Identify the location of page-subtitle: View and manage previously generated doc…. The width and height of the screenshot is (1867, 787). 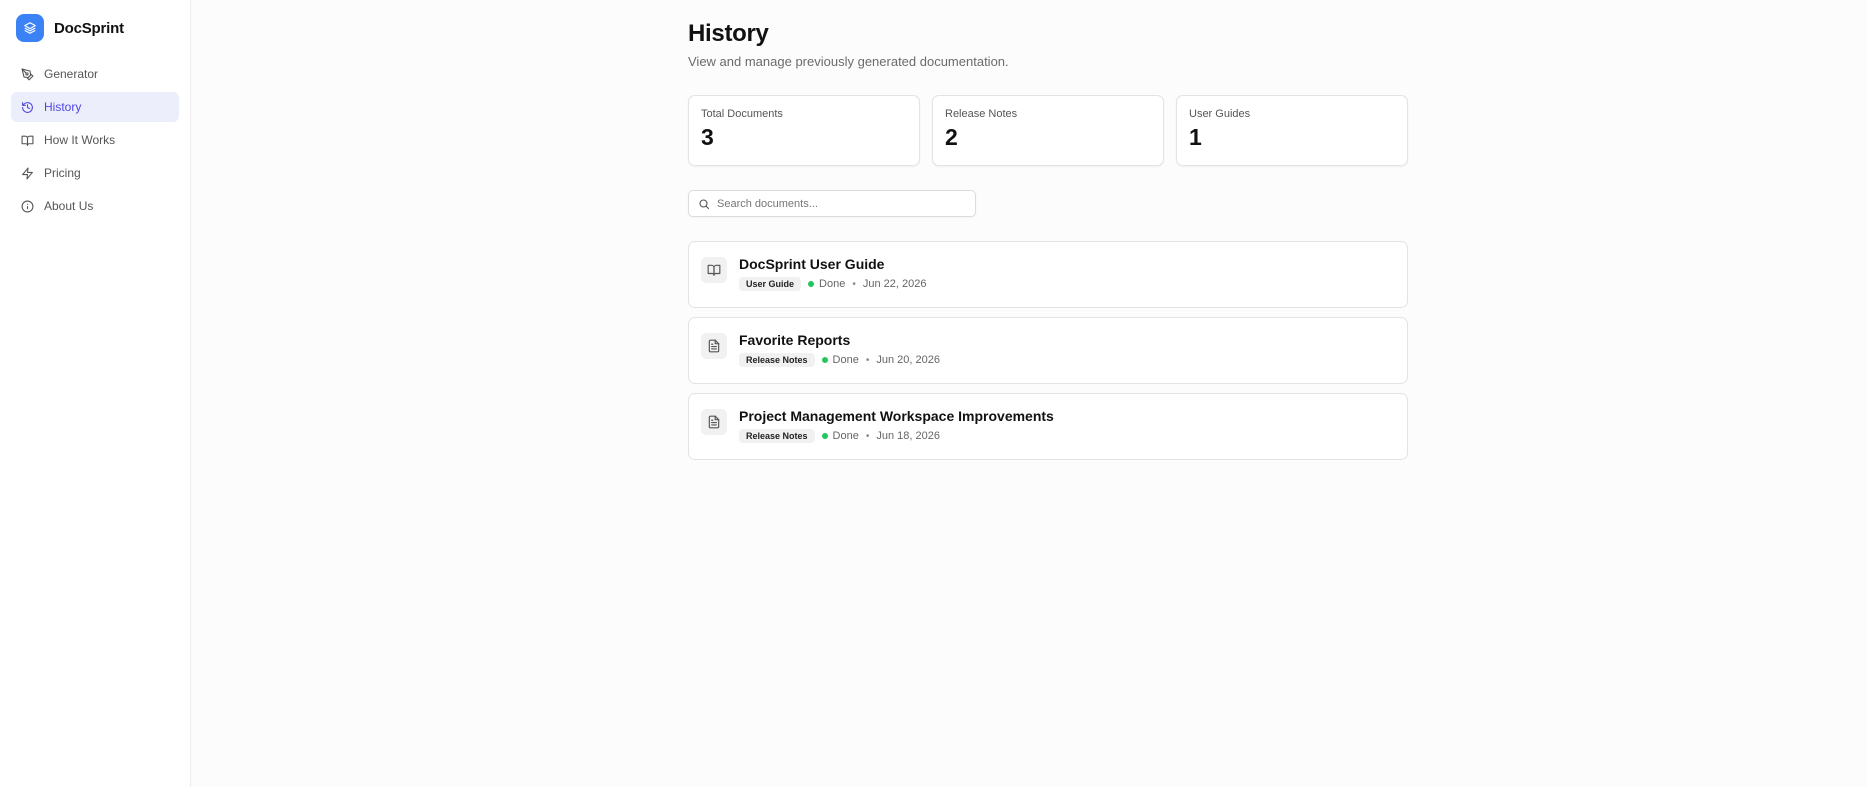
(848, 61).